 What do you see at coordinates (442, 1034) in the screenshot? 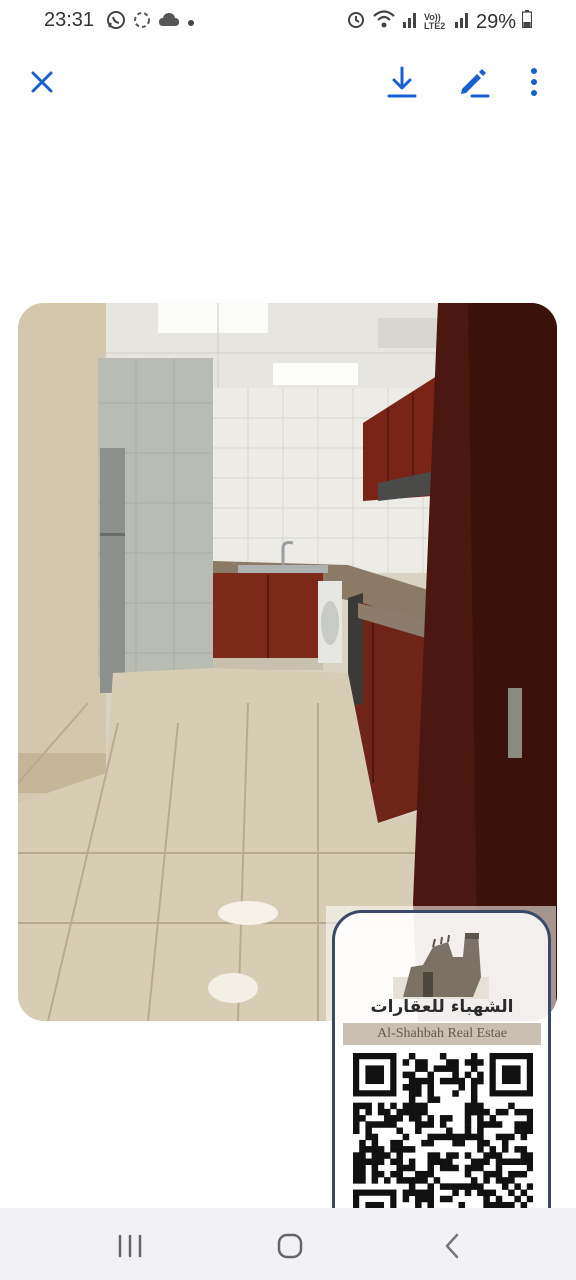
I see `watermark-english-text: Al-Shahbah Real Estae` at bounding box center [442, 1034].